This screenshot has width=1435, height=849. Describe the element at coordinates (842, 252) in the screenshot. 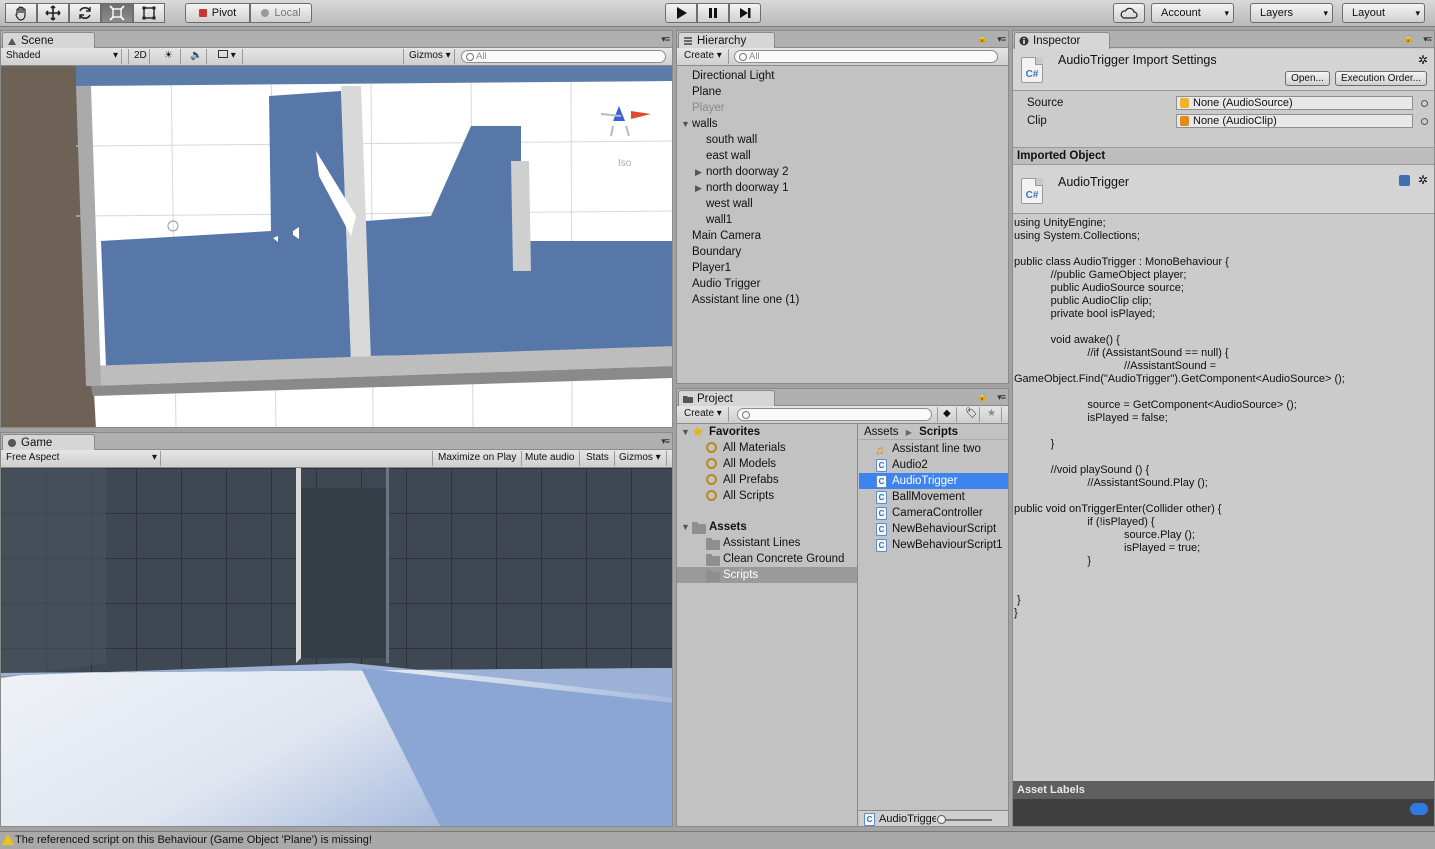

I see `hierarchy-item: Boundary` at that location.